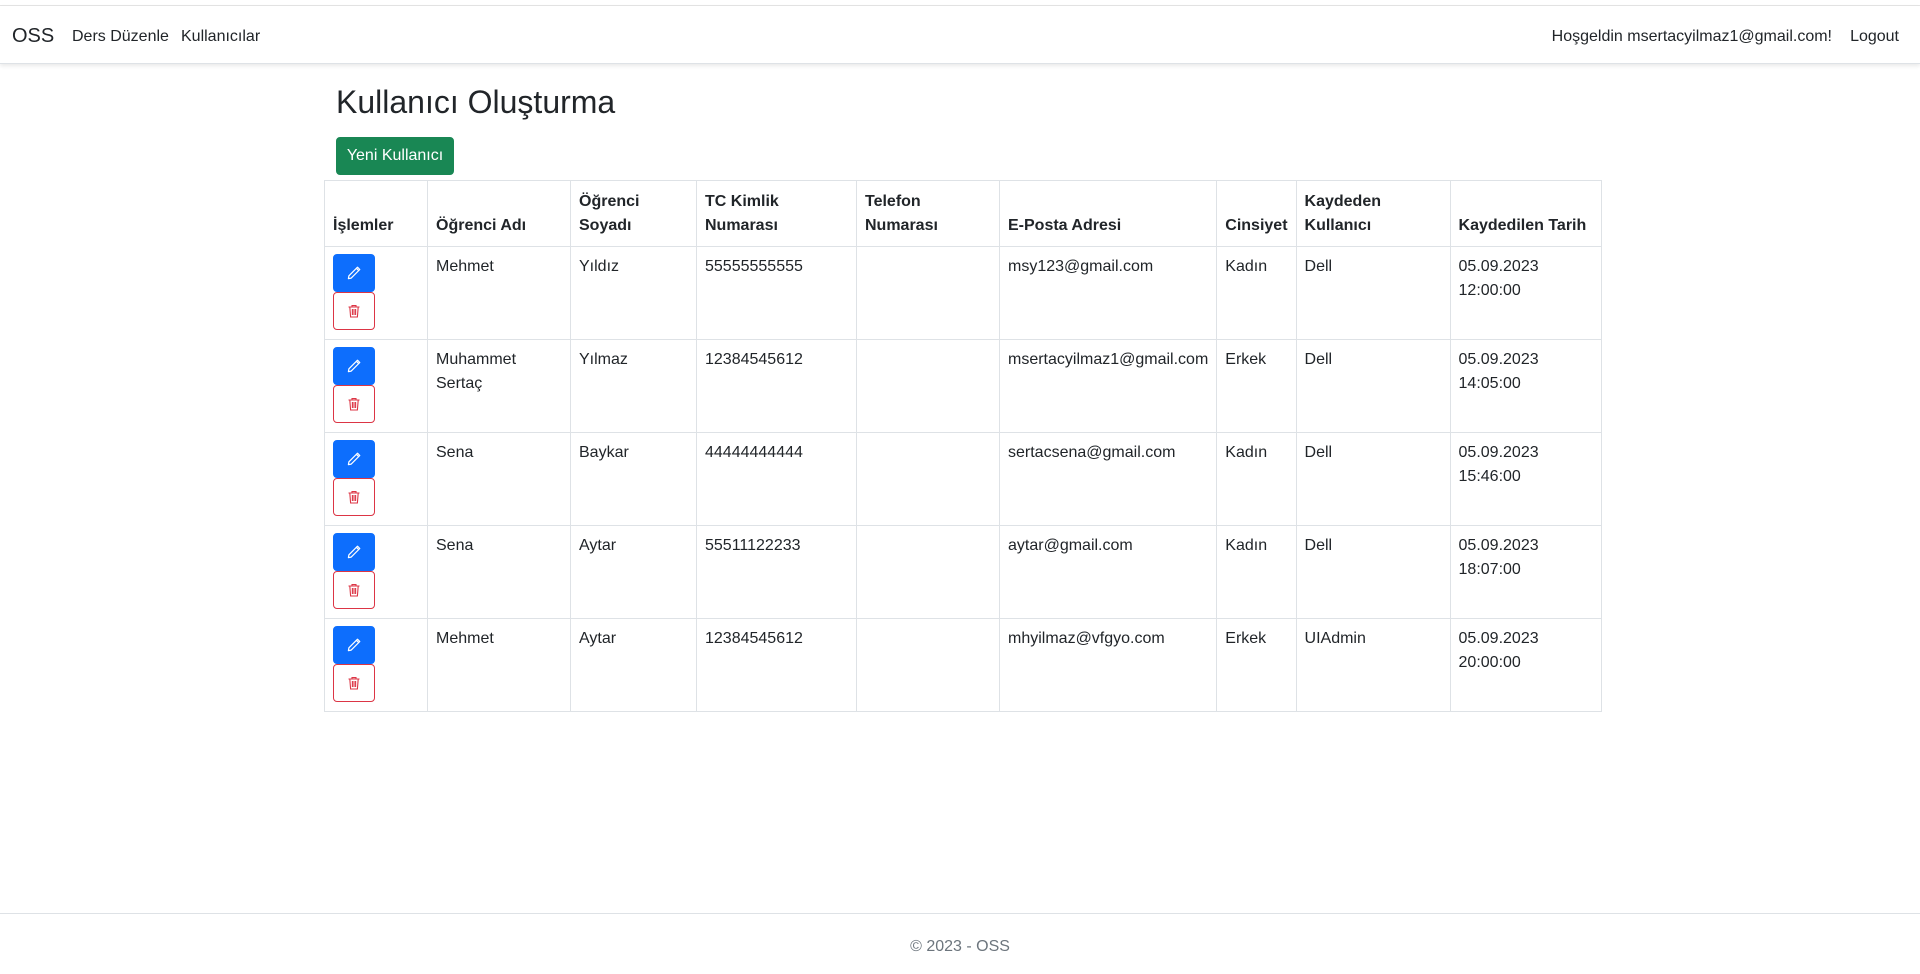 This screenshot has height=974, width=1920. I want to click on email-cell: aytar@gmail.com, so click(1108, 572).